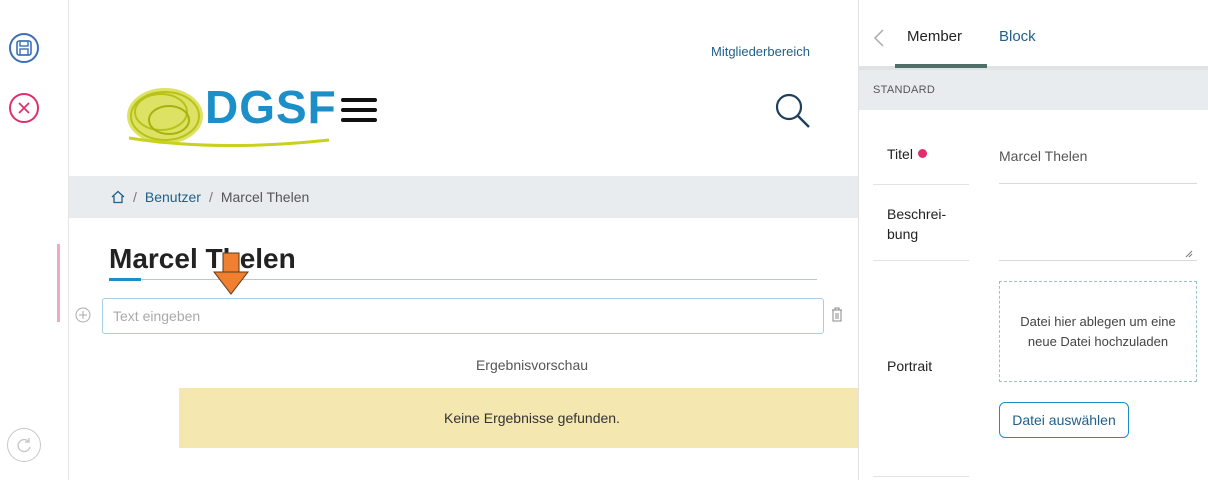  What do you see at coordinates (904, 90) in the screenshot?
I see `section-header-label: STANDARD` at bounding box center [904, 90].